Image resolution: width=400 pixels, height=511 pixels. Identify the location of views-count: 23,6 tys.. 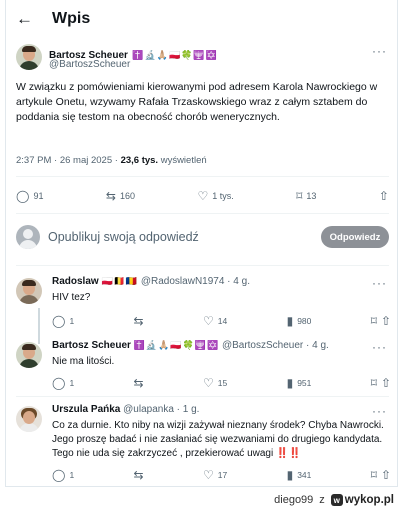
(139, 160).